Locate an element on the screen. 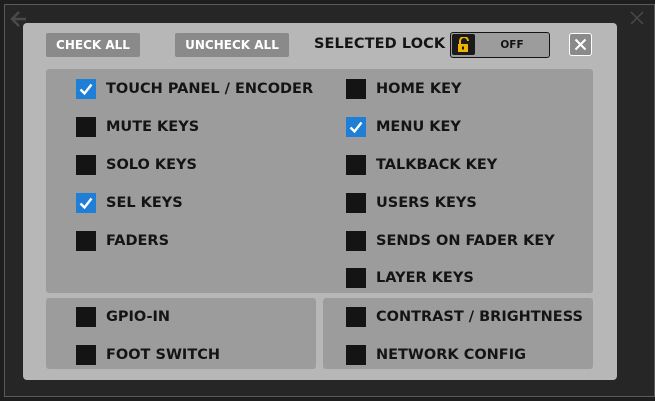  lock-option-home-key: HOME KEY is located at coordinates (404, 89).